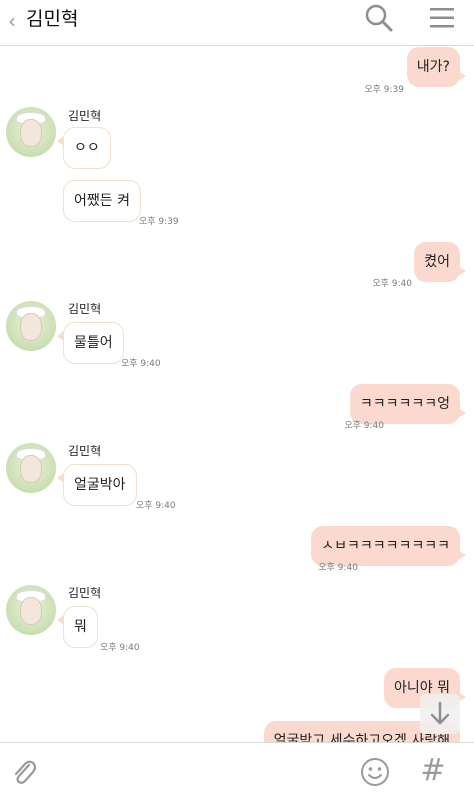 This screenshot has height=800, width=474. I want to click on input-bar: #, so click(237, 771).